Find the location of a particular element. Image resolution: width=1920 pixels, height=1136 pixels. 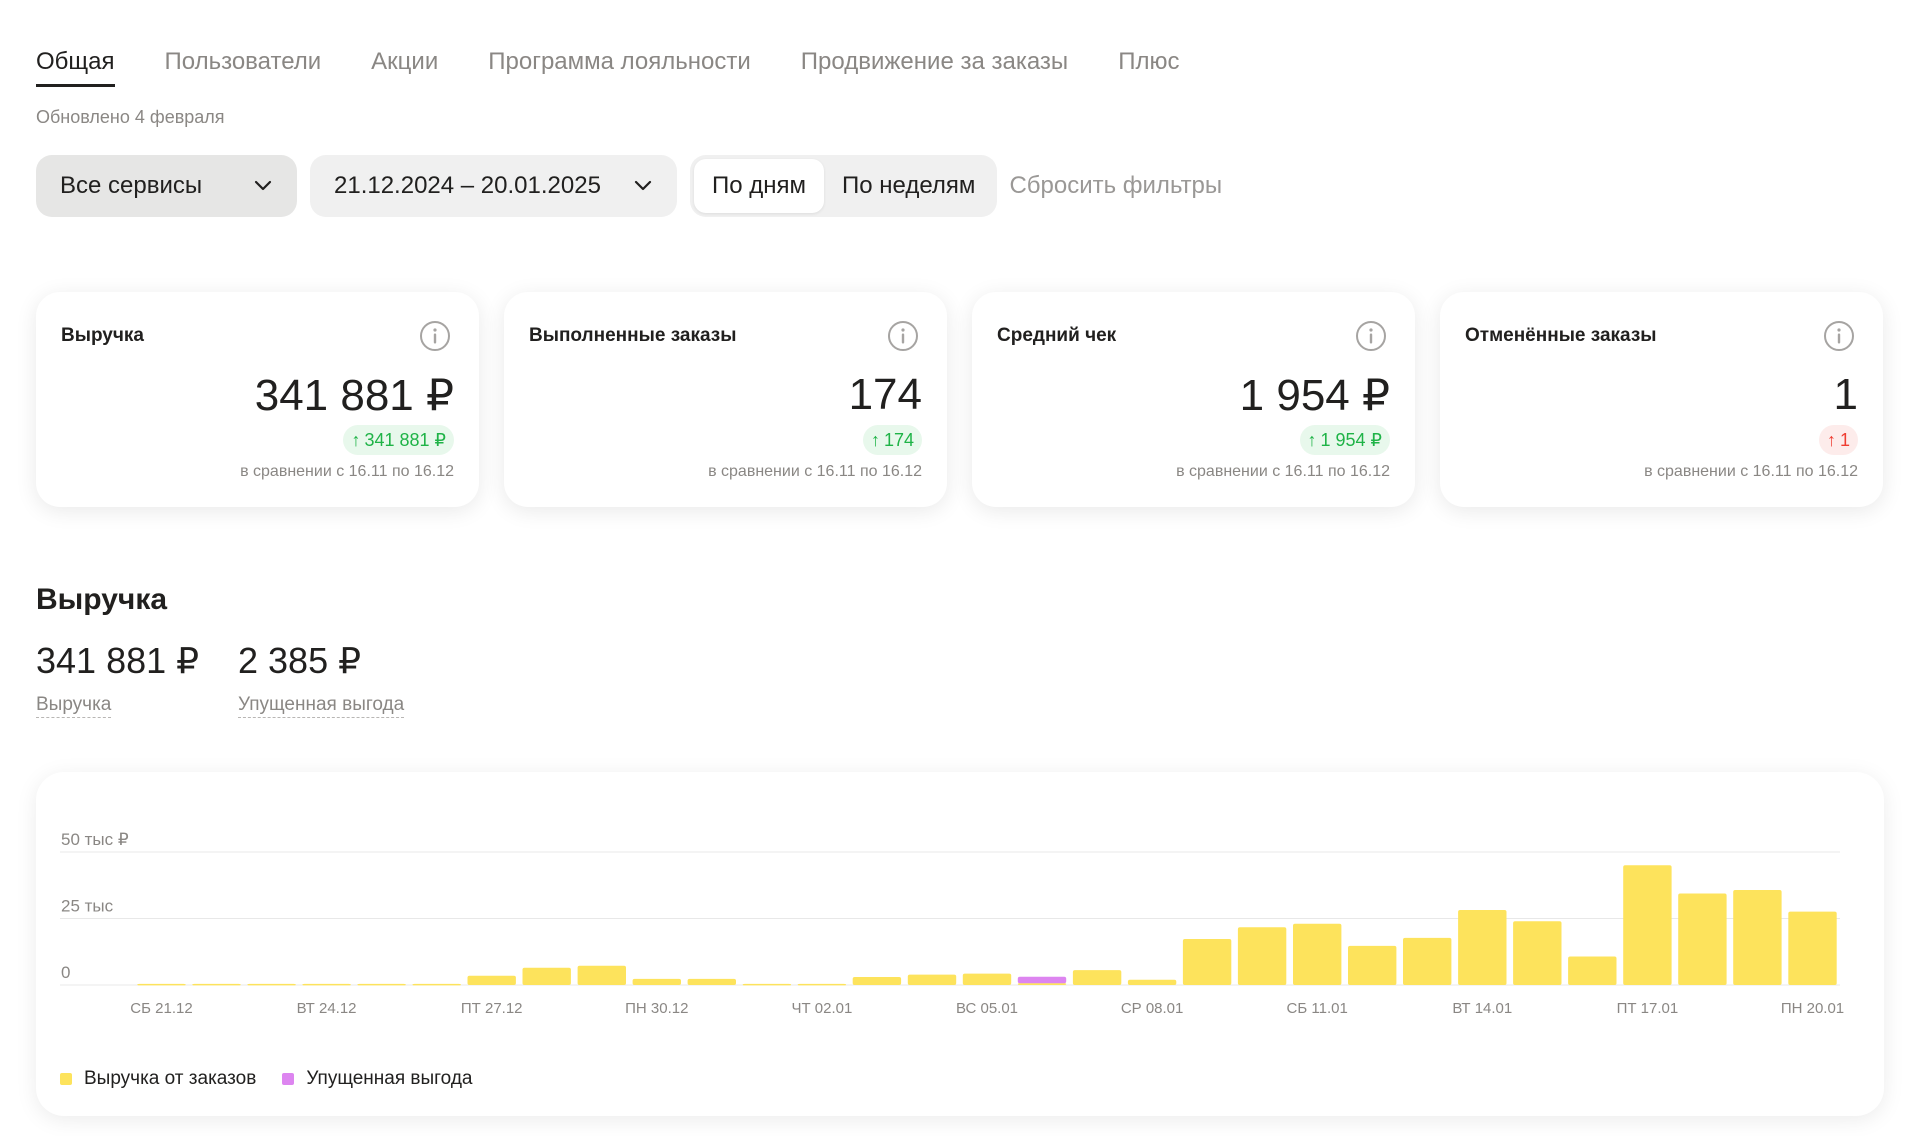

lost-profit-metric-label: Упущенная выгода is located at coordinates (321, 706).